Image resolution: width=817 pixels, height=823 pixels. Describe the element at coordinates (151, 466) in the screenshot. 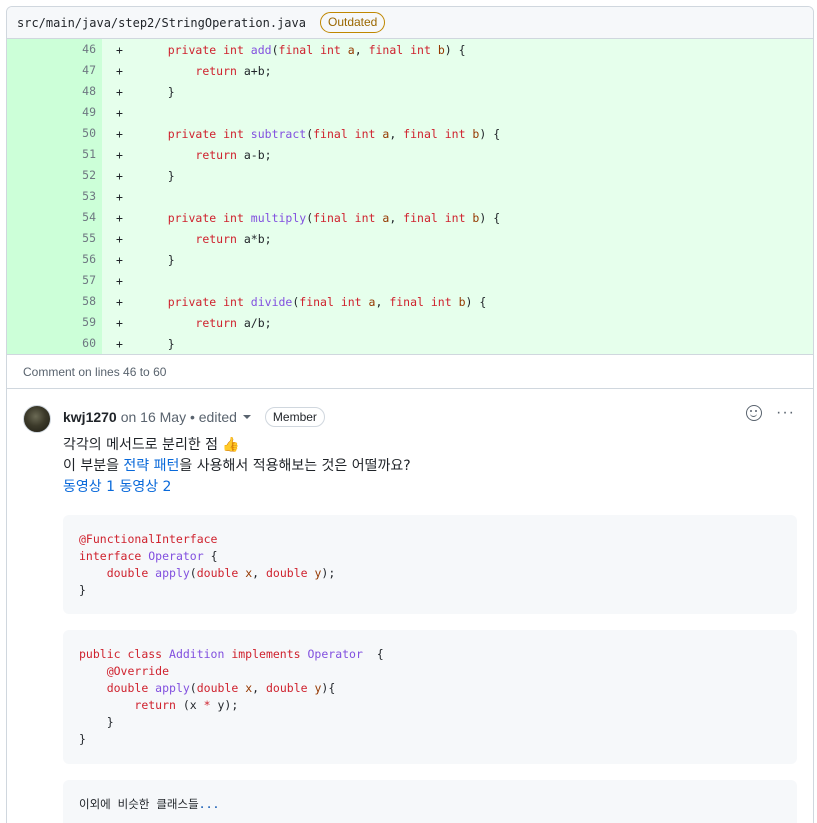

I see `strategy-pattern-link: 전략 패턴` at that location.